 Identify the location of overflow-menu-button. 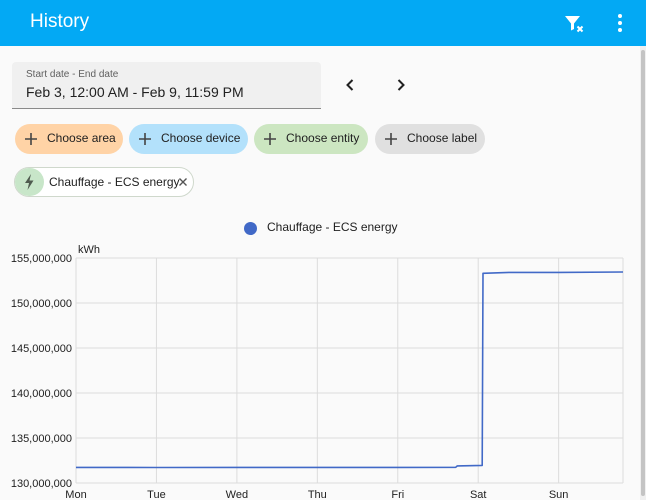
(620, 23).